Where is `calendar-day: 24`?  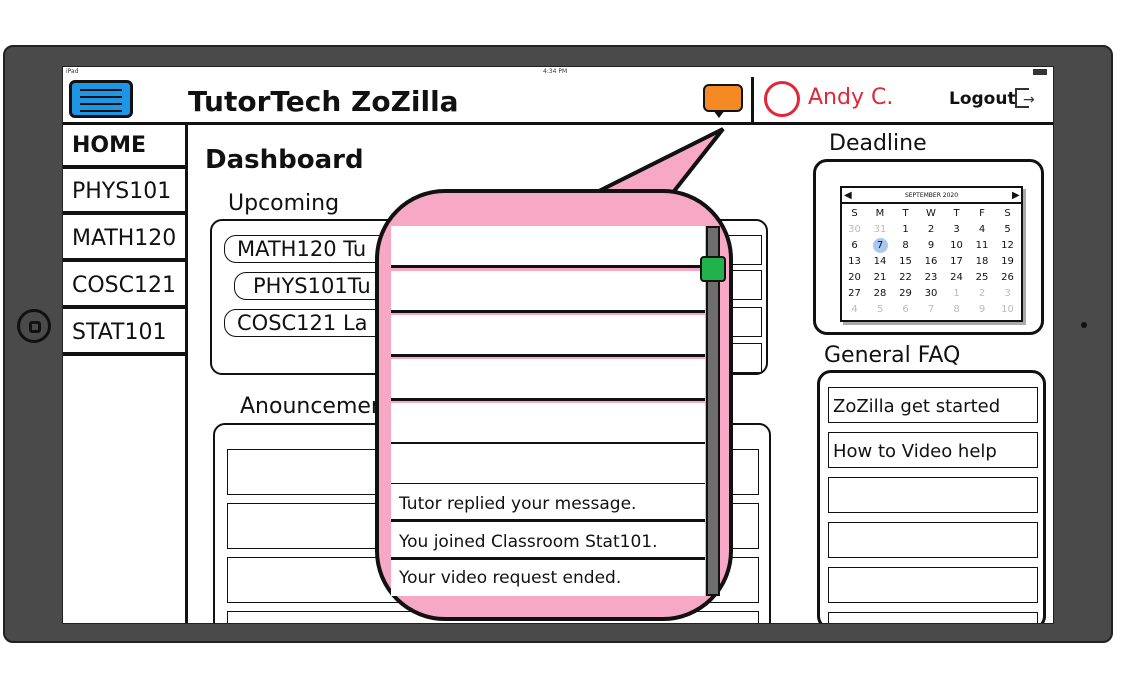 calendar-day: 24 is located at coordinates (956, 278).